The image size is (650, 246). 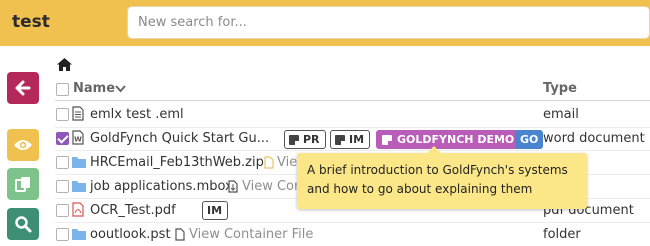 I want to click on file-table-header: Name Type, so click(x=352, y=90).